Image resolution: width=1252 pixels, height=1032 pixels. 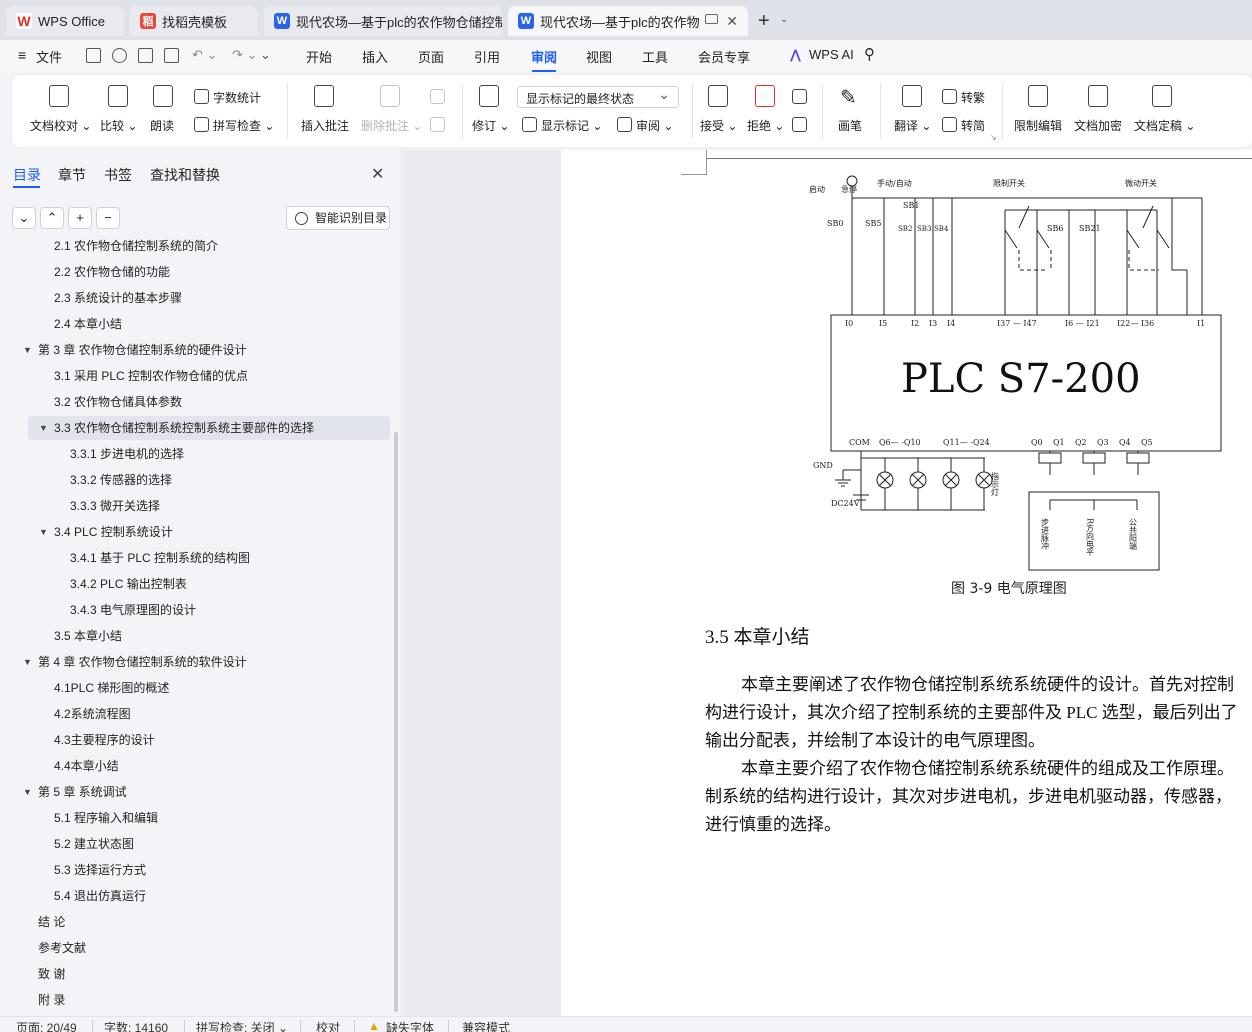 I want to click on menu-insert: 插入, so click(x=375, y=56).